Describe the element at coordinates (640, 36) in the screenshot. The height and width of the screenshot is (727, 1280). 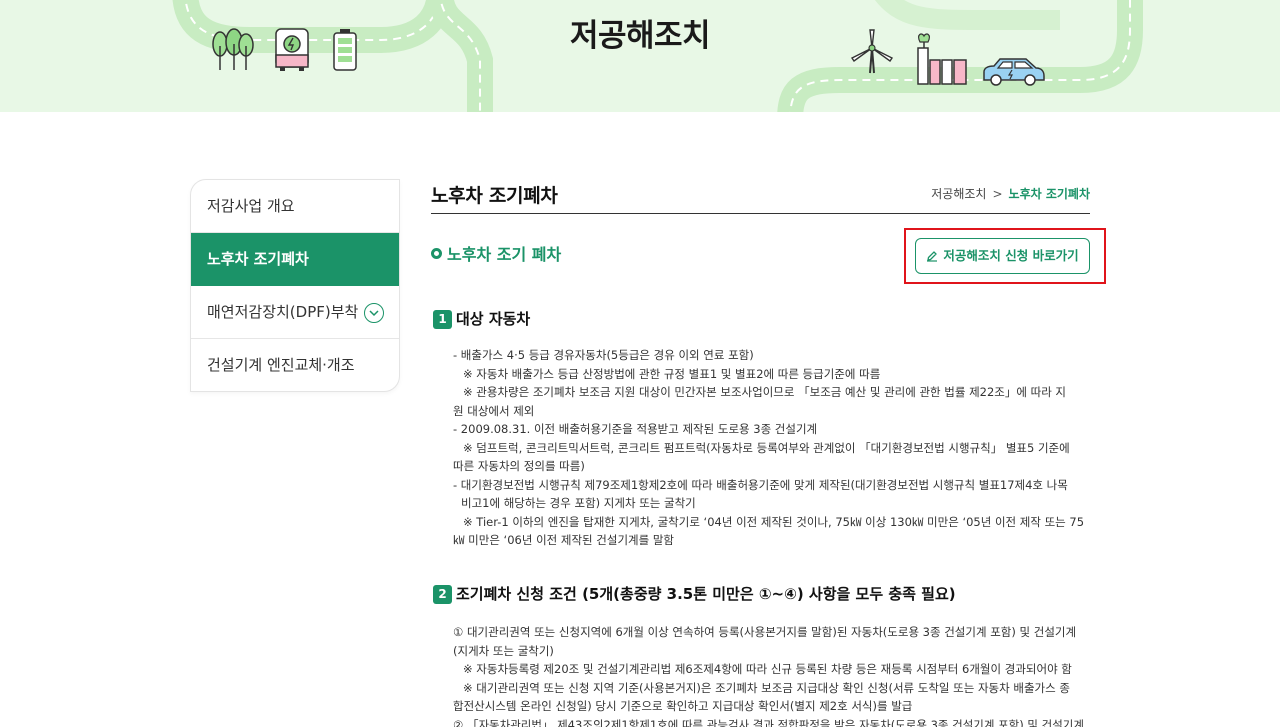
I see `banner-title: 저공해조치` at that location.